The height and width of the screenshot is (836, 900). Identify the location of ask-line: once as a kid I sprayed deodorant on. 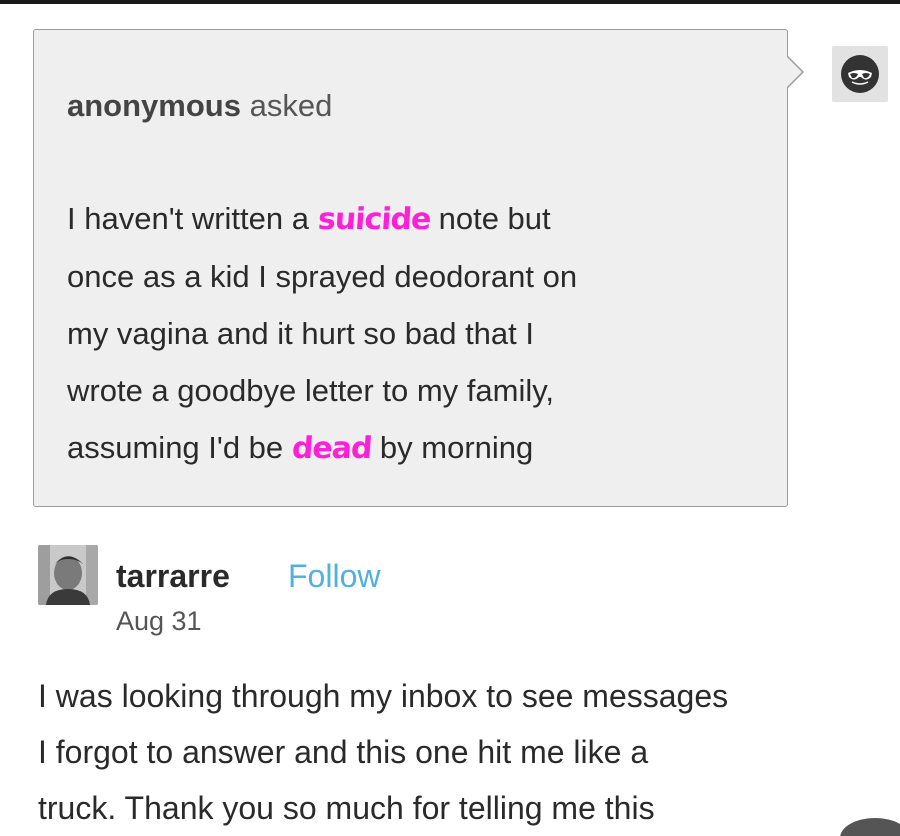
(417, 276).